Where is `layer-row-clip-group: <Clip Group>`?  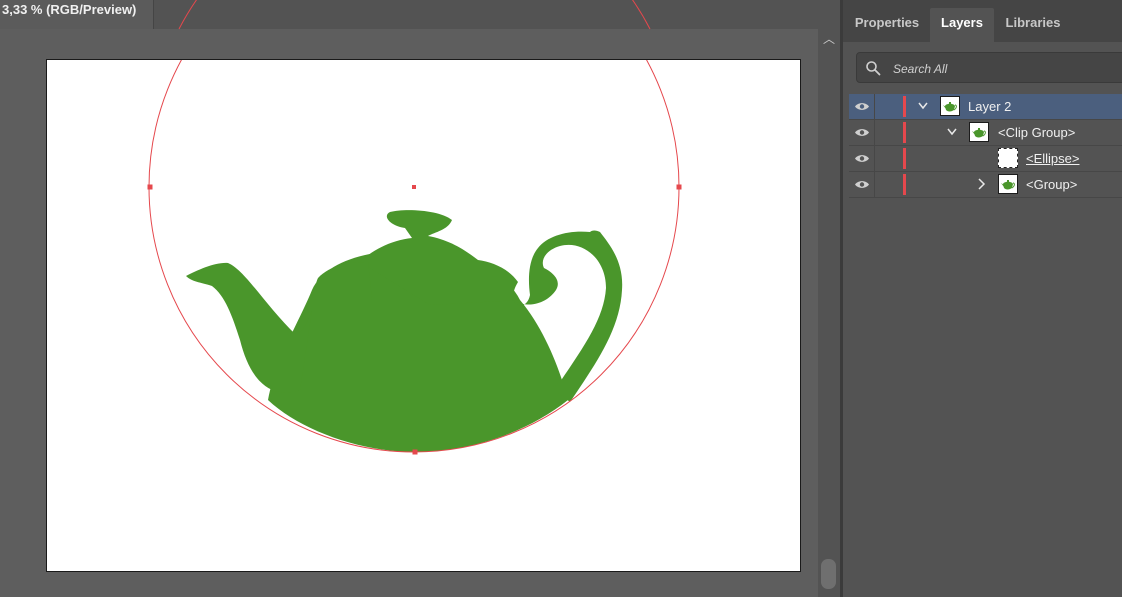
layer-row-clip-group: <Clip Group> is located at coordinates (985, 133).